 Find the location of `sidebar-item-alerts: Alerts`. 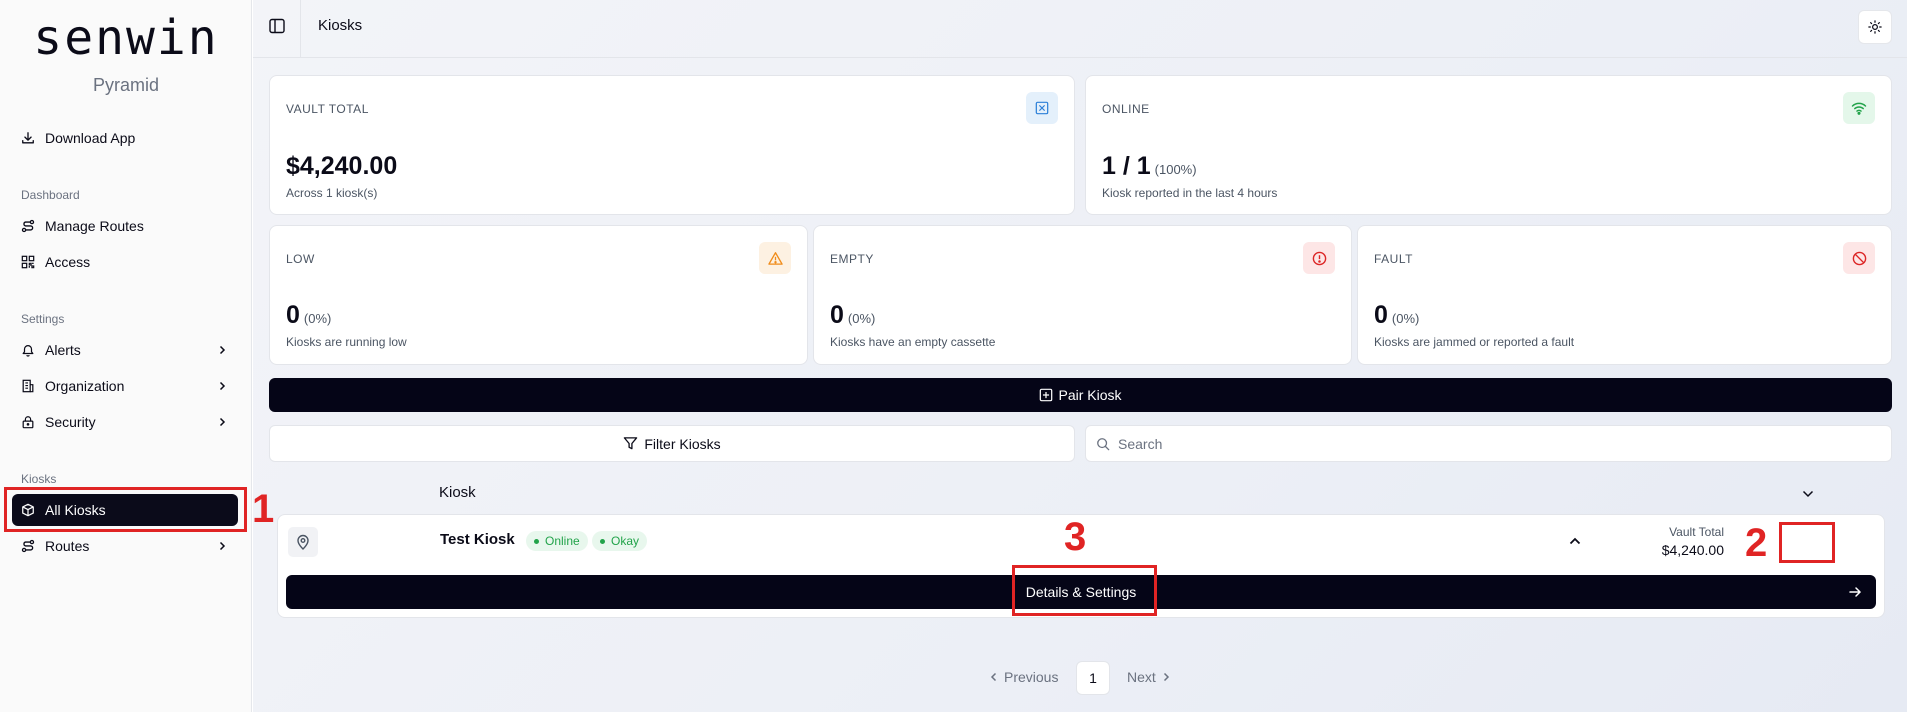

sidebar-item-alerts: Alerts is located at coordinates (125, 350).